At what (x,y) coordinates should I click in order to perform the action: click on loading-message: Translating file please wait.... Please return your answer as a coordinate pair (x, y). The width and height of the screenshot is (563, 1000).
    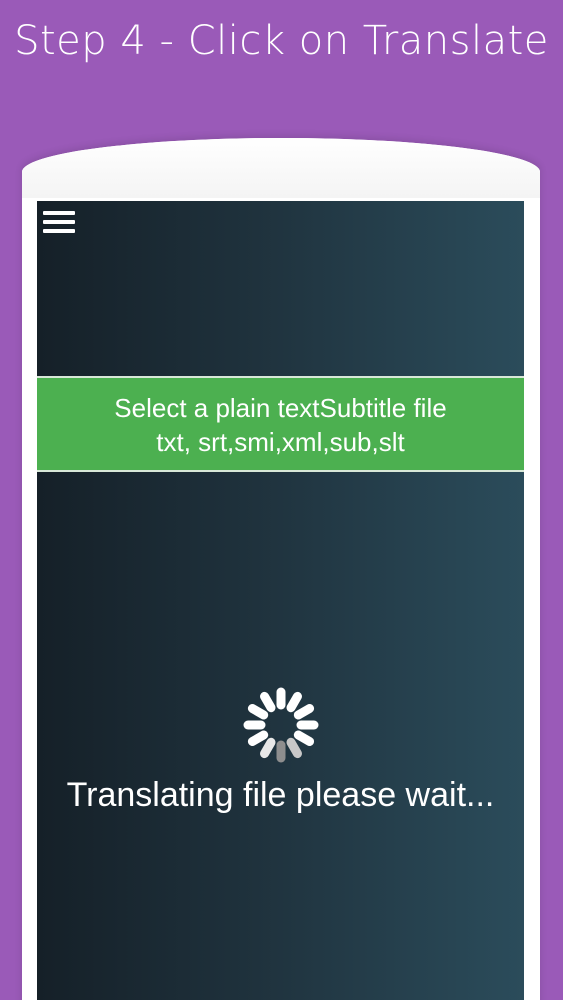
    Looking at the image, I should click on (280, 795).